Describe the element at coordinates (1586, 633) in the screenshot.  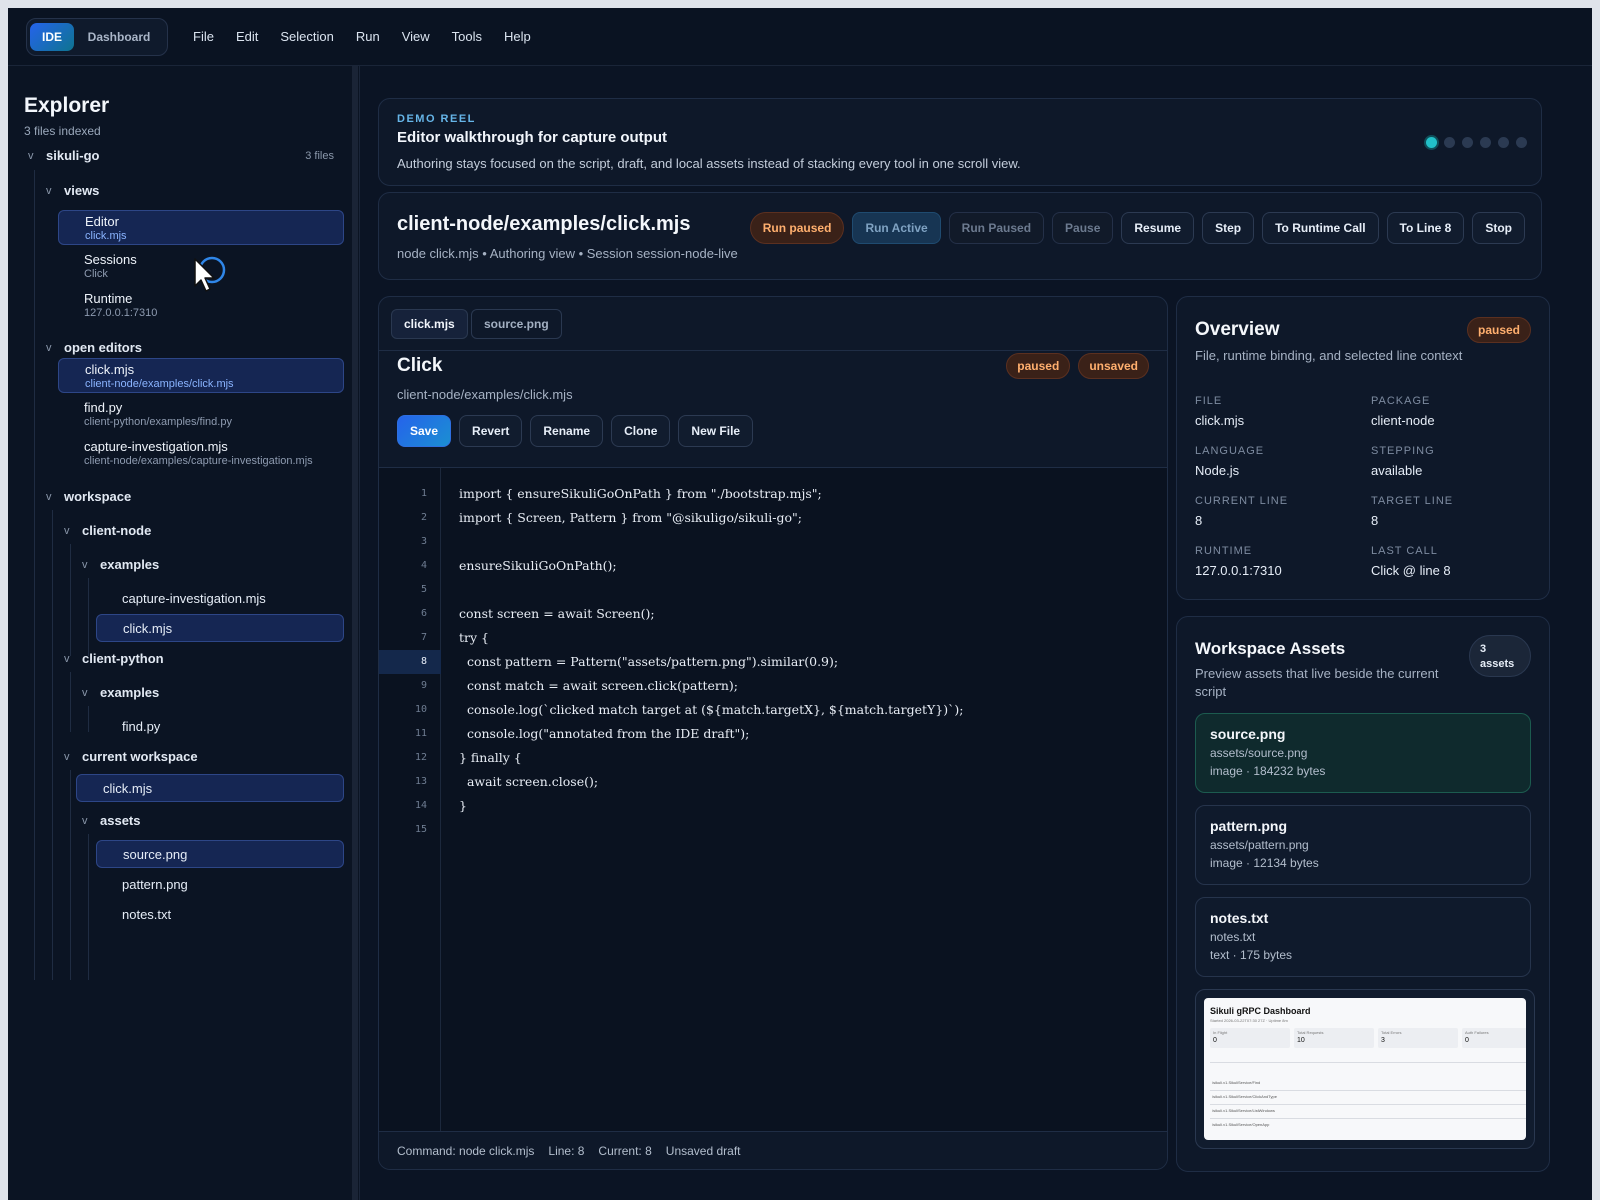
I see `main-scrollbar` at that location.